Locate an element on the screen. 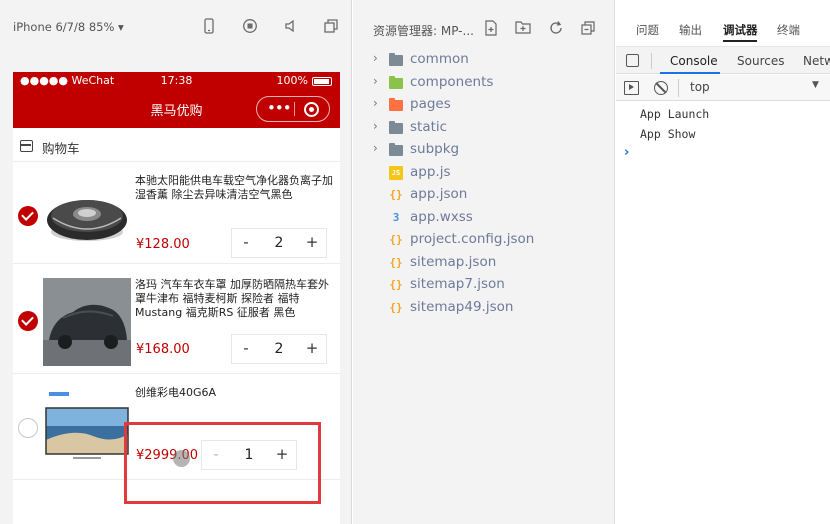 The height and width of the screenshot is (524, 830). collapse-all-icon is located at coordinates (588, 28).